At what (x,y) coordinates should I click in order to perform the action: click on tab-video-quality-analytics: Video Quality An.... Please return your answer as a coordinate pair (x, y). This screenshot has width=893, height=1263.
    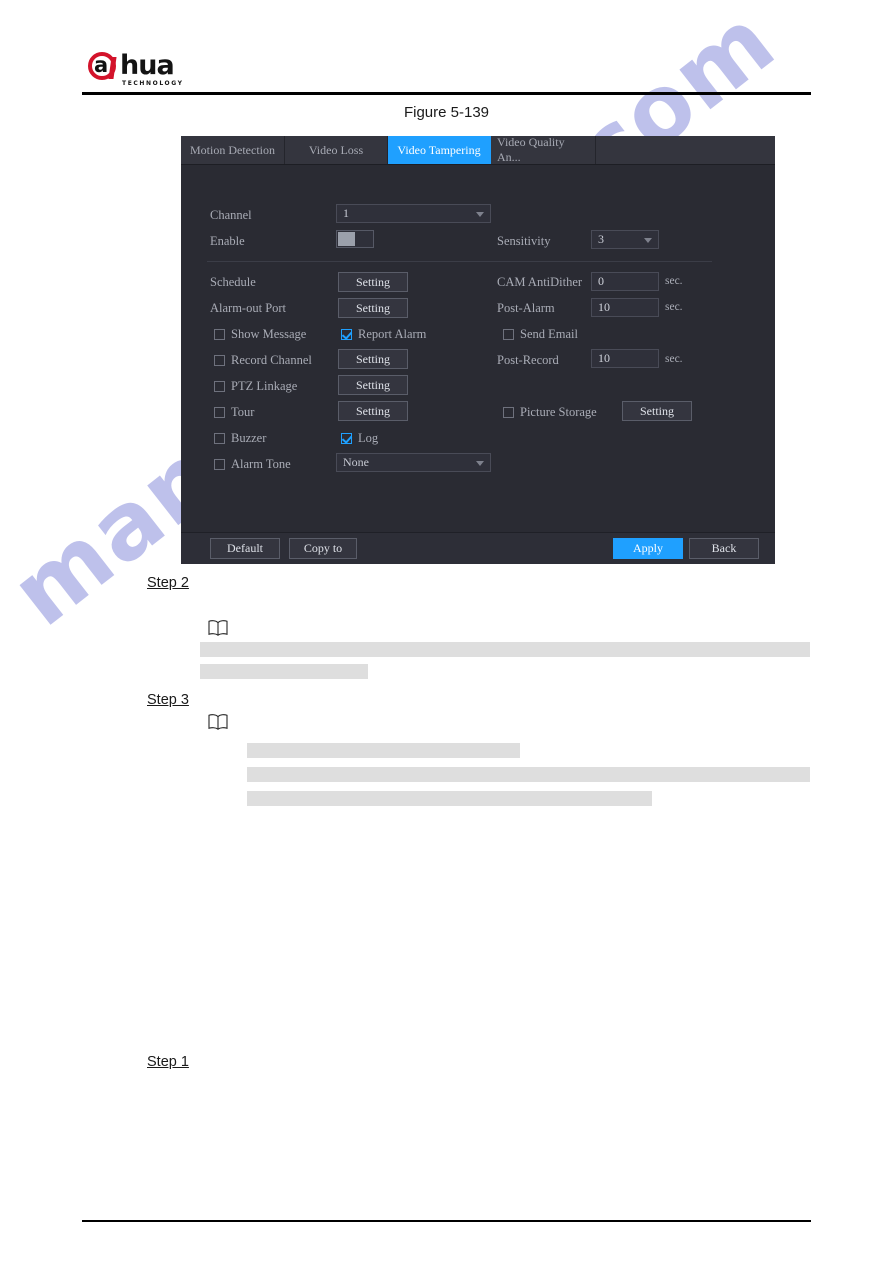
    Looking at the image, I should click on (543, 150).